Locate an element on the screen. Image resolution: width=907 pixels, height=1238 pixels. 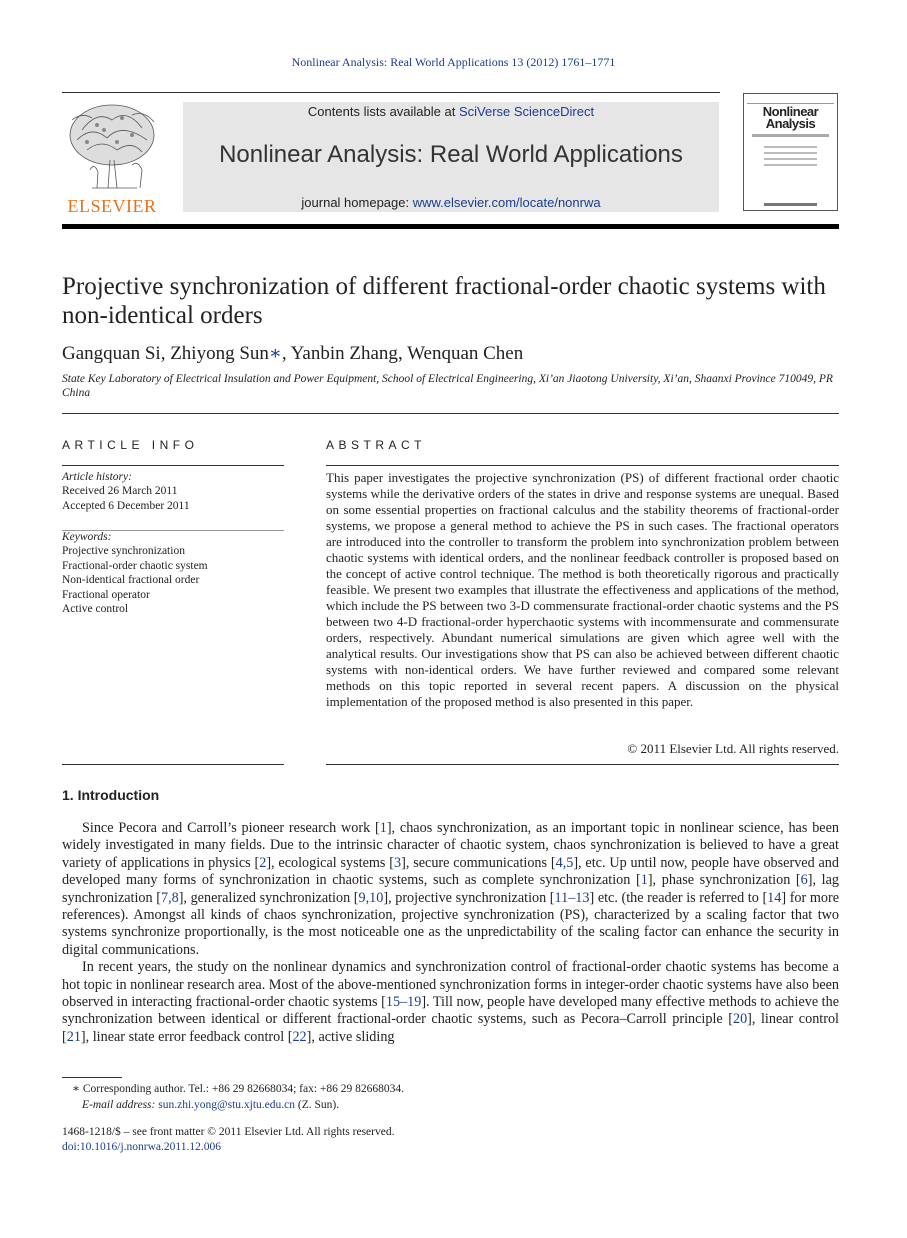
footnote-mark: ∗ is located at coordinates (76, 1089).